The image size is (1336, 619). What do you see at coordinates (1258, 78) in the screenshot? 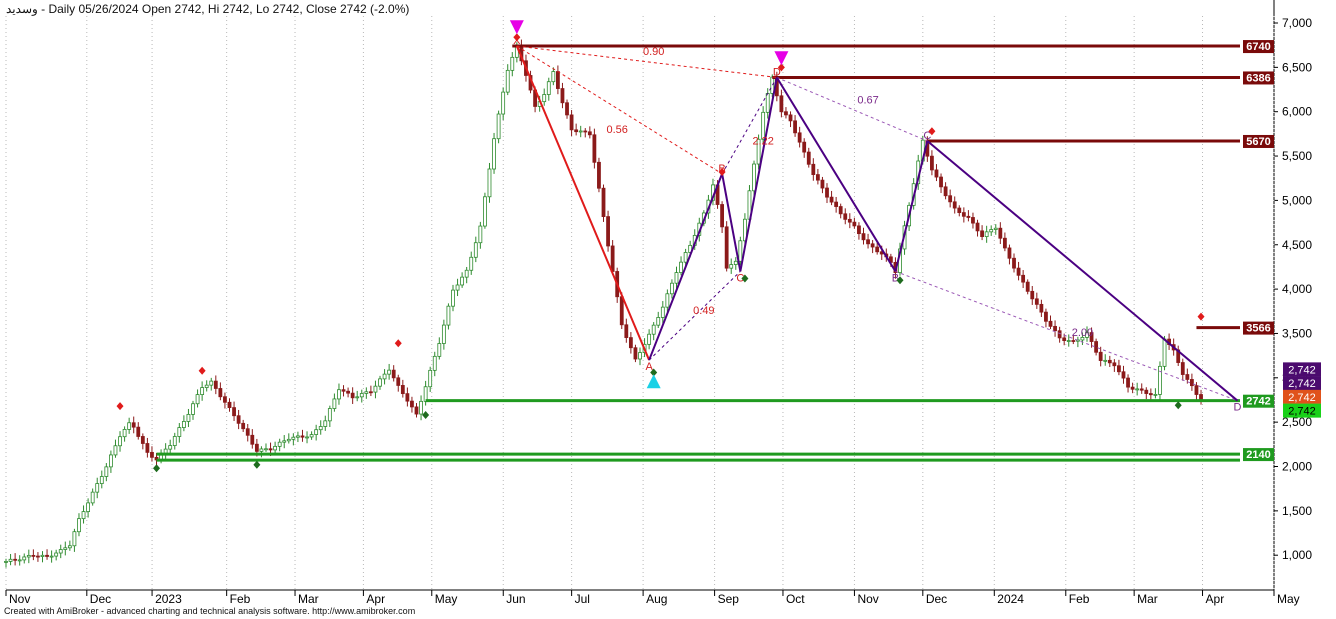
I see `level-label: 6386` at bounding box center [1258, 78].